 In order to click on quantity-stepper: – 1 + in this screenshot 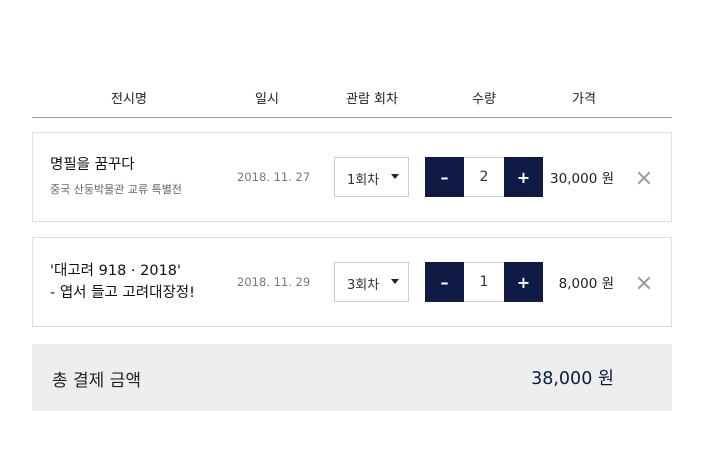, I will do `click(484, 282)`.